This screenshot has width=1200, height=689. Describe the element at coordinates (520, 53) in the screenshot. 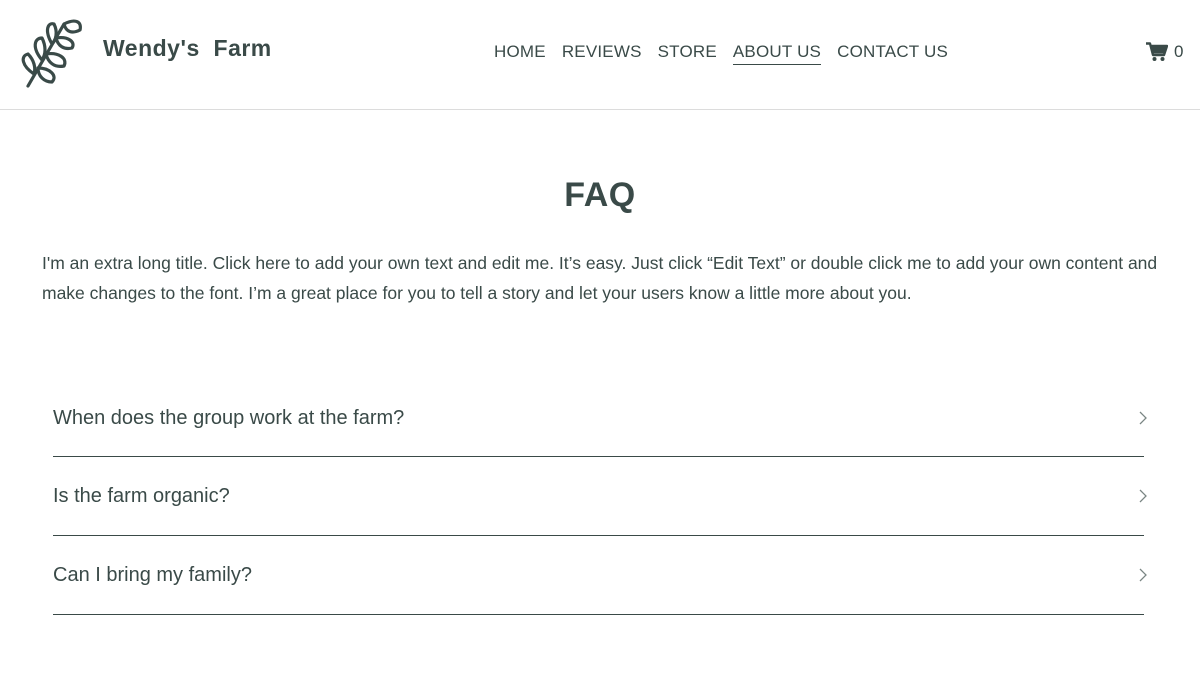

I see `nav-item-home: HOME` at that location.